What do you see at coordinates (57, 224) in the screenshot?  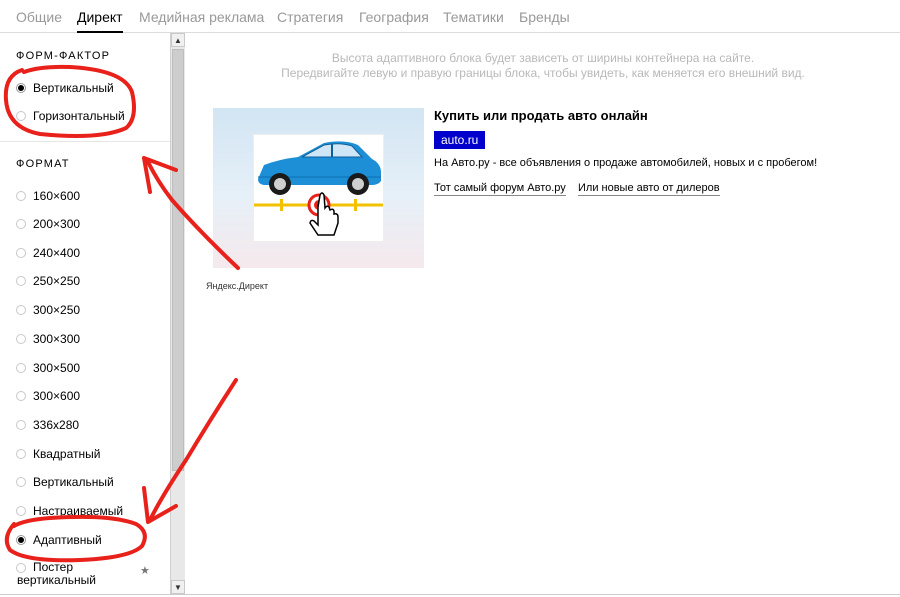 I see `radio-label: 200×300` at bounding box center [57, 224].